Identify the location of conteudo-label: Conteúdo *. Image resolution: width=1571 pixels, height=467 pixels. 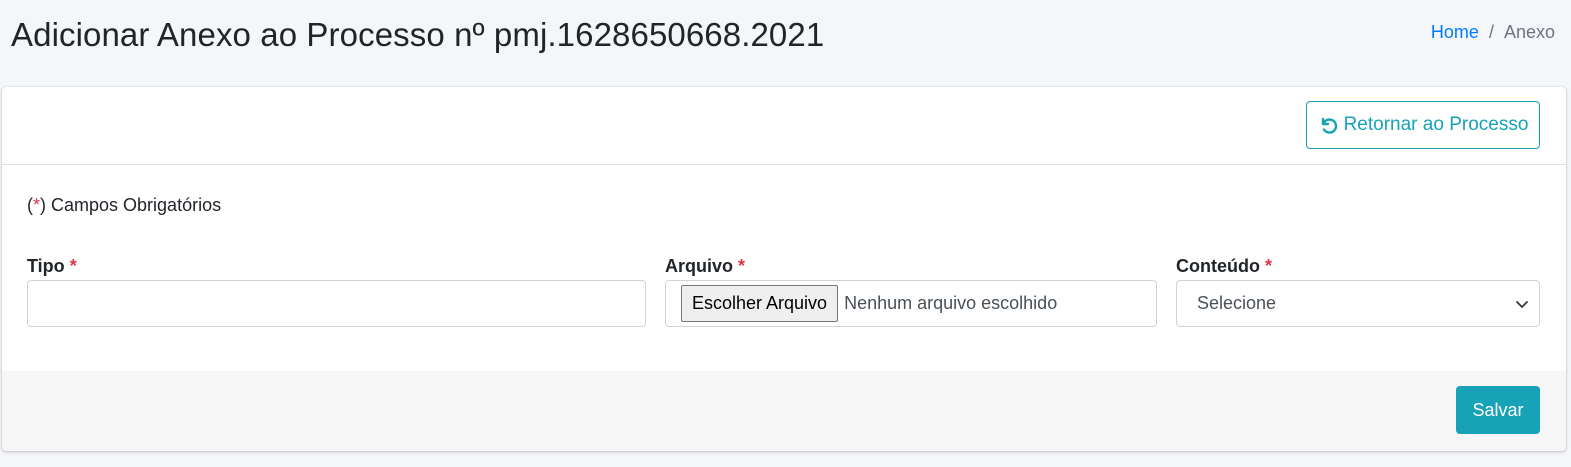
(1224, 266).